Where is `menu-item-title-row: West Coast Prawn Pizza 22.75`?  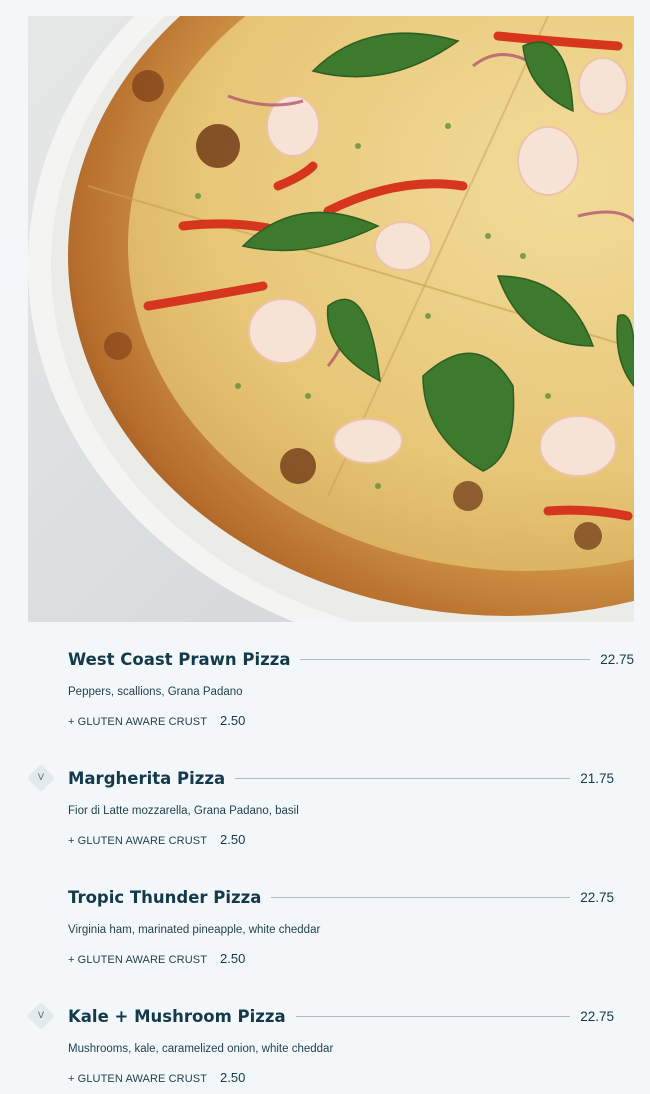
menu-item-title-row: West Coast Prawn Pizza 22.75 is located at coordinates (351, 659).